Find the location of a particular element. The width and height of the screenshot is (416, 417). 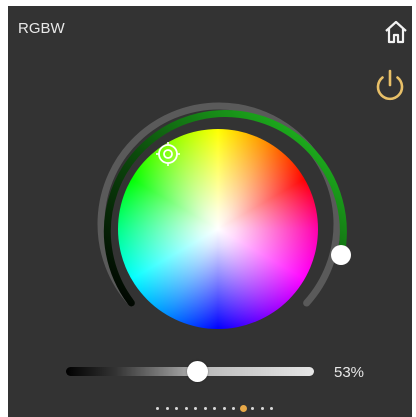

white-level-slider is located at coordinates (196, 372).